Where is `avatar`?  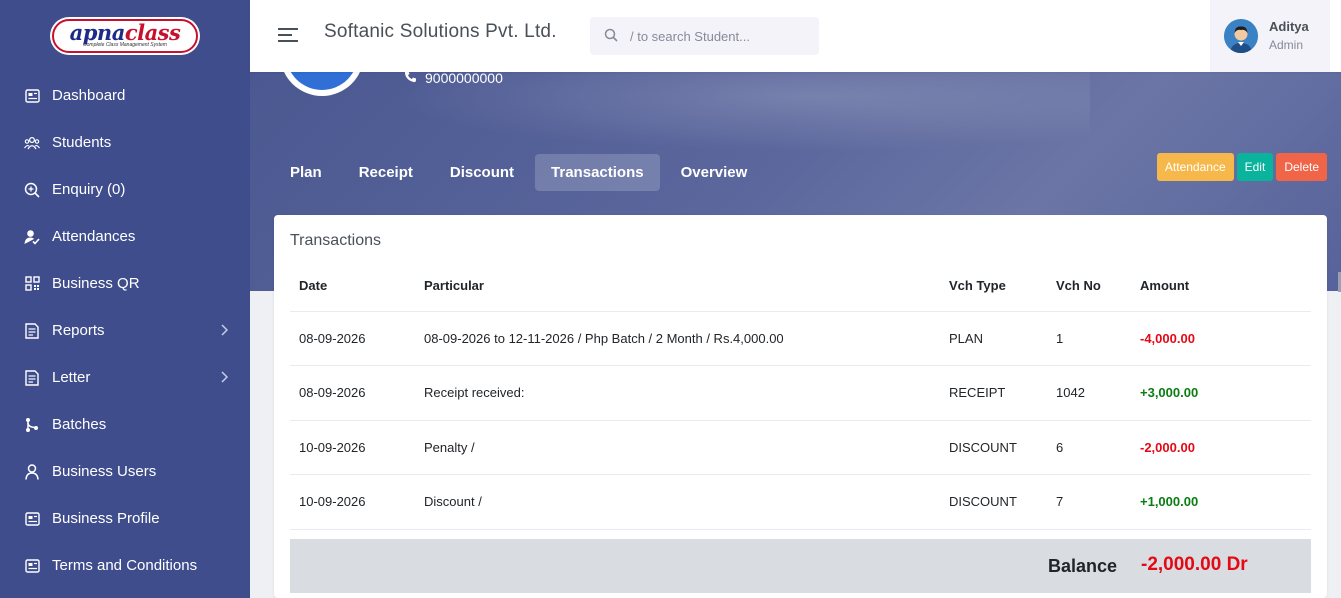
avatar is located at coordinates (1241, 36).